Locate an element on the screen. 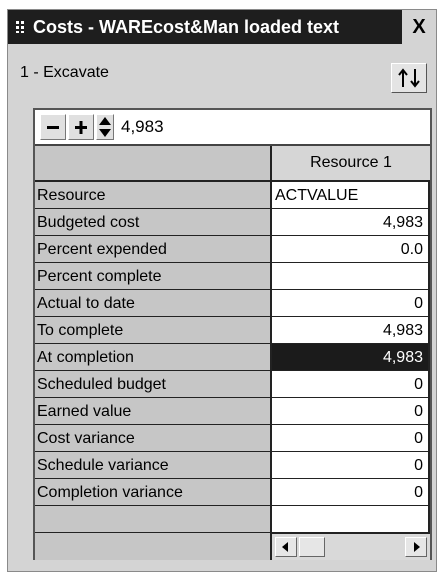  row-value-cell: ACTVALUE is located at coordinates (351, 195).